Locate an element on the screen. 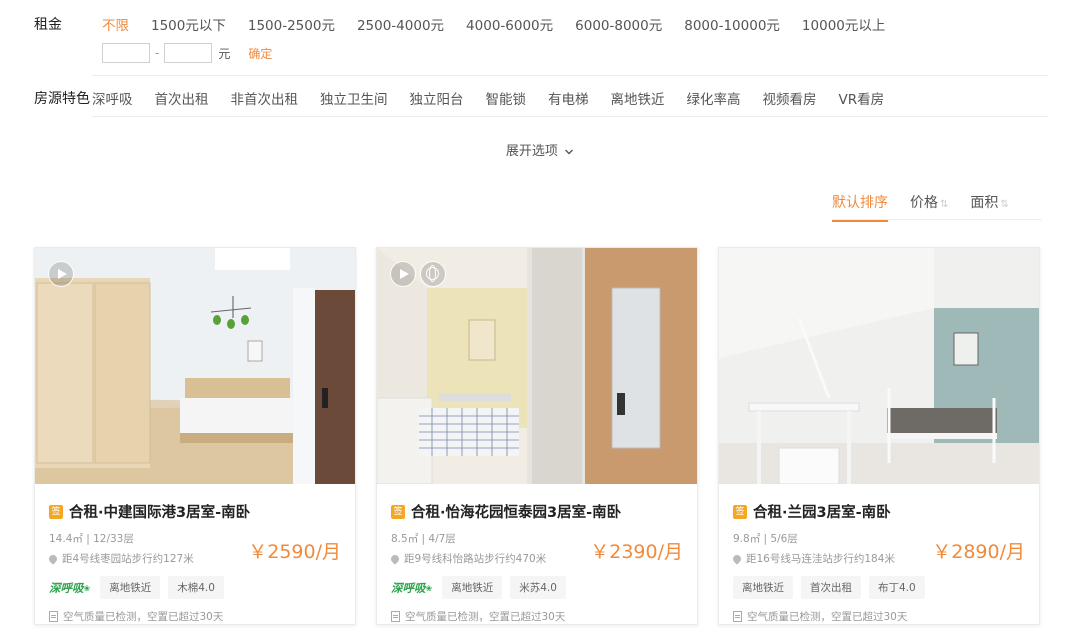 Image resolution: width=1080 pixels, height=633 pixels. custom-price-range: - 元 确定 is located at coordinates (187, 53).